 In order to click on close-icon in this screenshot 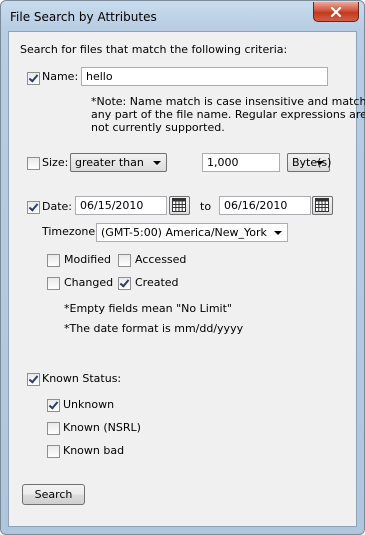, I will do `click(336, 11)`.